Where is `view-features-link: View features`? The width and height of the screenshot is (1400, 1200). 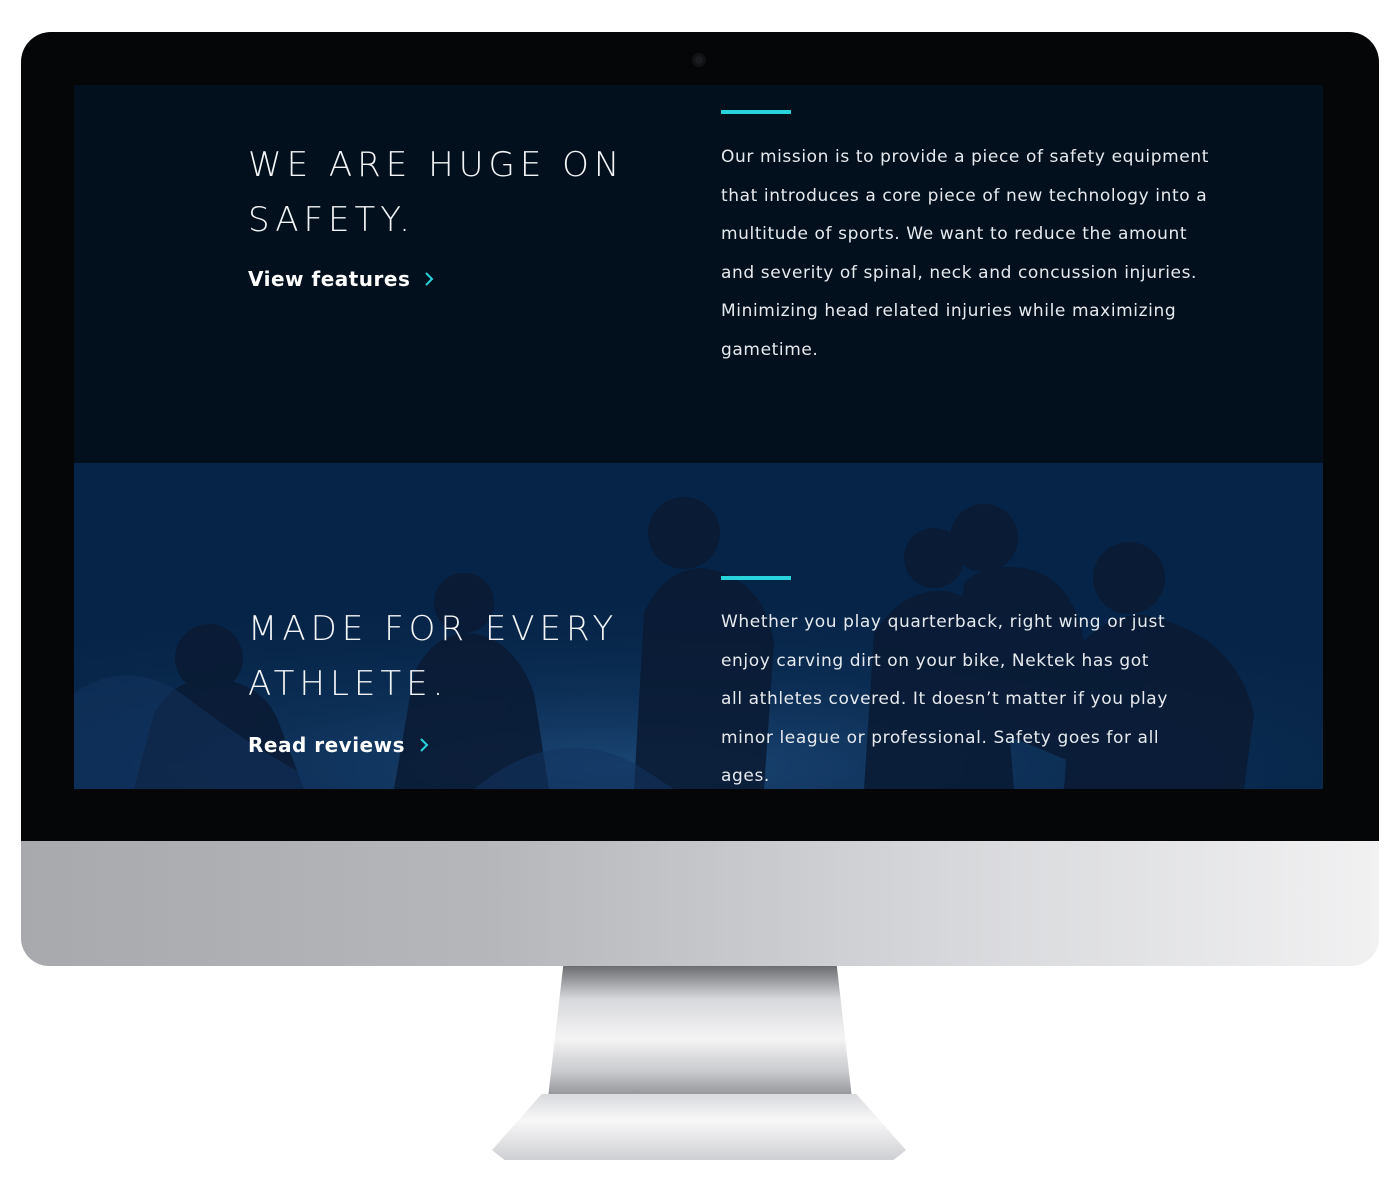
view-features-link: View features is located at coordinates (341, 279).